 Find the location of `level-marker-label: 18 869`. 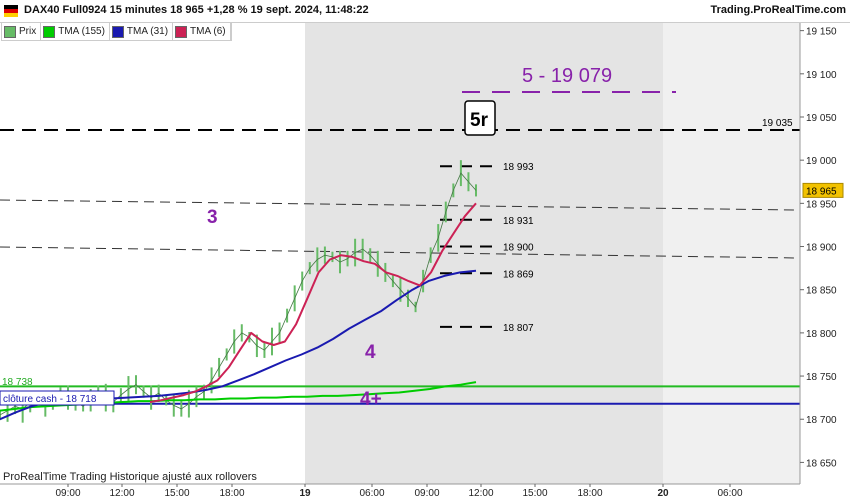

level-marker-label: 18 869 is located at coordinates (518, 274).